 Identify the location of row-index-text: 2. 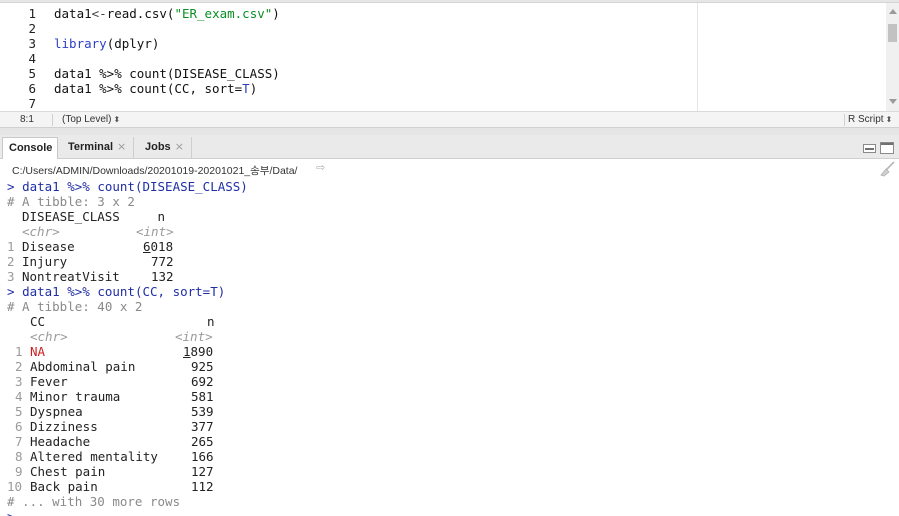
(19, 366).